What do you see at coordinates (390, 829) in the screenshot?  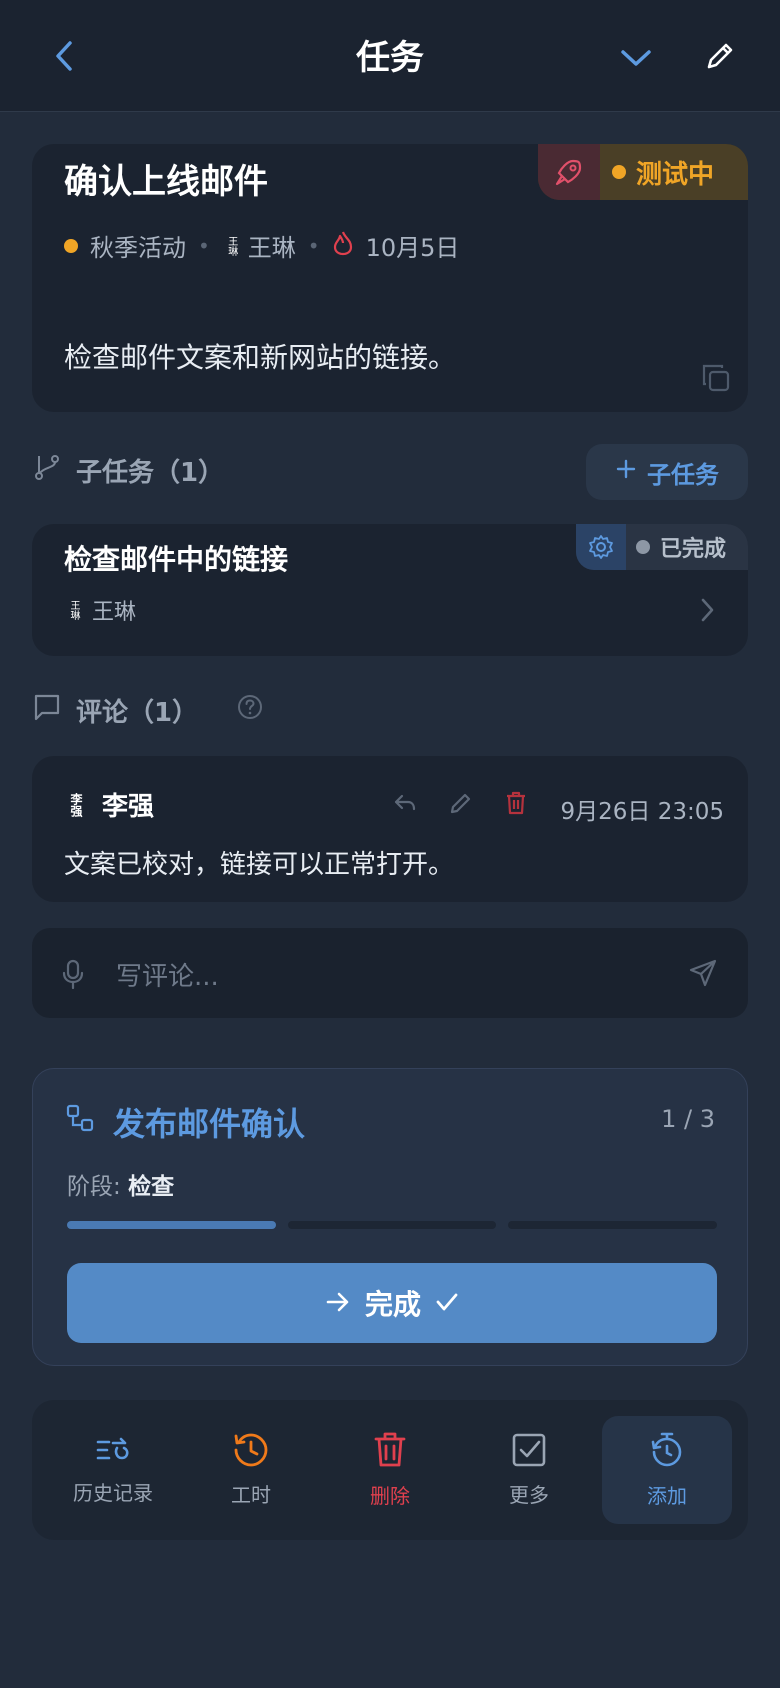 I see `comment-card: 李强 李强 9月26日 23:05 文案已校对，链接可以正常打开。` at bounding box center [390, 829].